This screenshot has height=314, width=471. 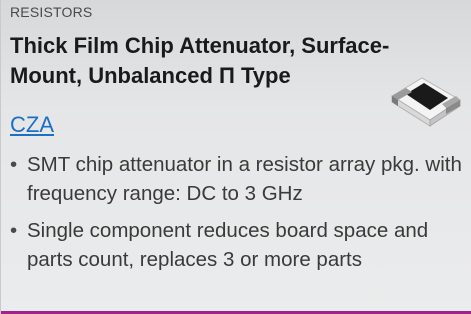 What do you see at coordinates (32, 125) in the screenshot?
I see `product-code-link: CZA` at bounding box center [32, 125].